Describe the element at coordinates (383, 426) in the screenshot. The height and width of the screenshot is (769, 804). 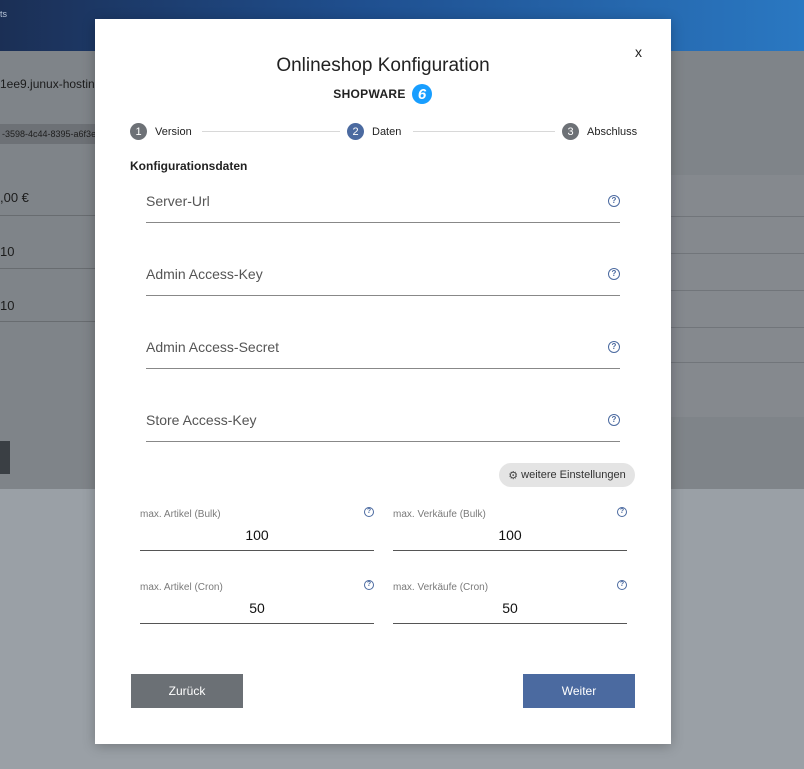
I see `store-access-key-field: Store Access-Key ?` at that location.